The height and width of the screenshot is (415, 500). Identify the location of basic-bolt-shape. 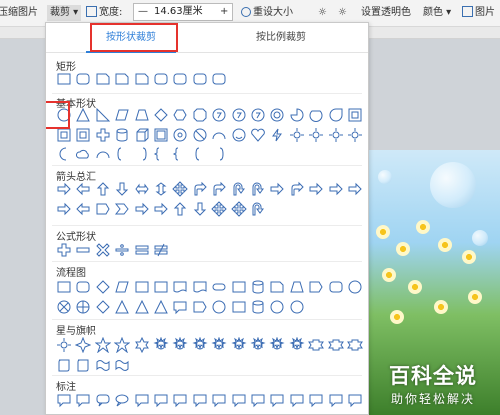
(277, 135).